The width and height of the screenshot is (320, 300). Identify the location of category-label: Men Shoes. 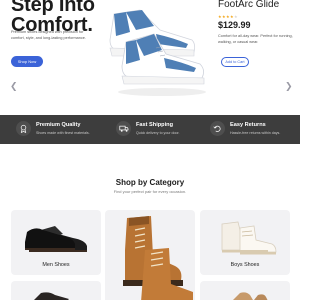
(56, 265).